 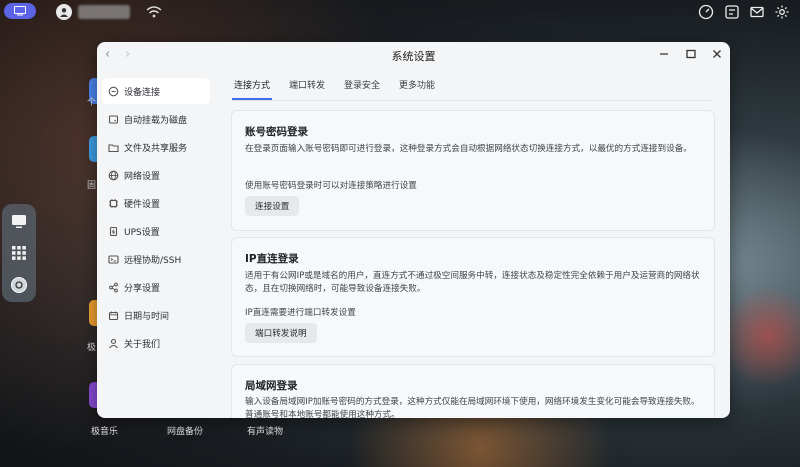 I want to click on sidebar-item-share: 分享设置, so click(x=156, y=287).